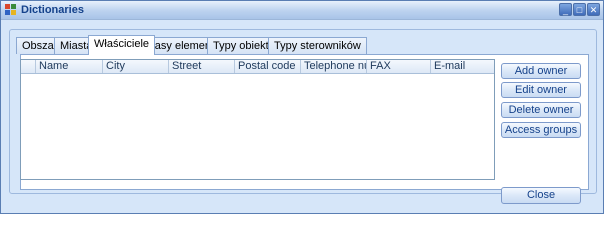  I want to click on minimize-button: _, so click(565, 9).